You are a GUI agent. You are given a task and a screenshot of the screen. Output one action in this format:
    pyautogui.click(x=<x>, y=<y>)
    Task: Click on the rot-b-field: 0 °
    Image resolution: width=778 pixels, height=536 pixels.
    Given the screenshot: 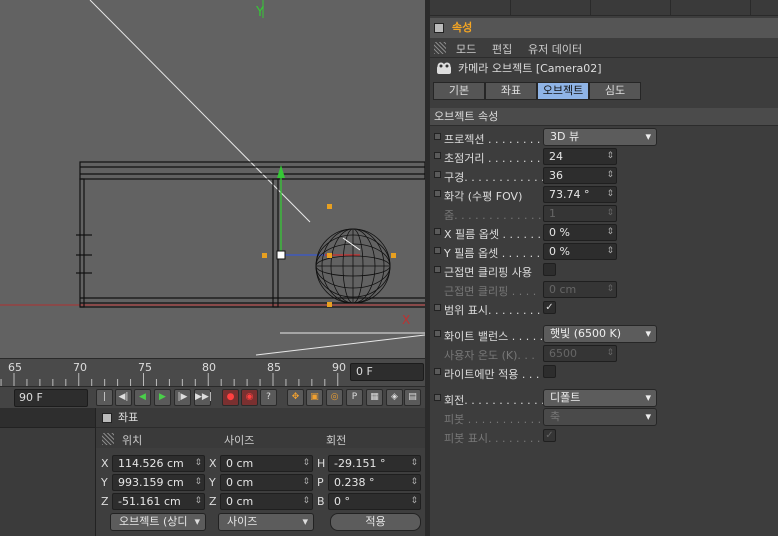 What is the action you would take?
    pyautogui.click(x=374, y=501)
    